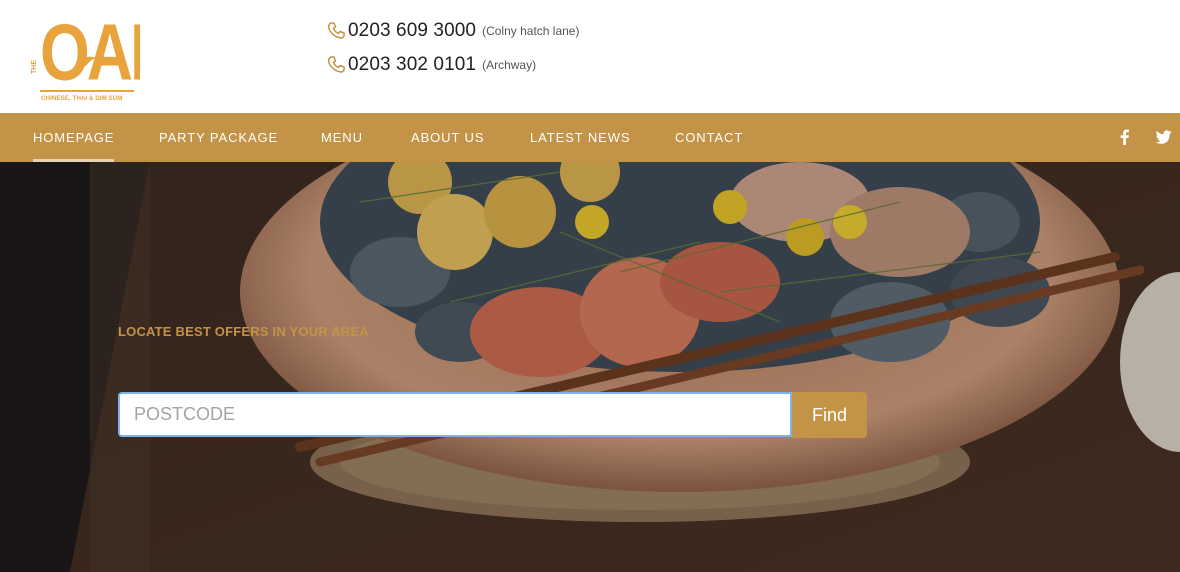 This screenshot has width=1180, height=572. What do you see at coordinates (342, 137) in the screenshot?
I see `nav-item-menu: MENU` at bounding box center [342, 137].